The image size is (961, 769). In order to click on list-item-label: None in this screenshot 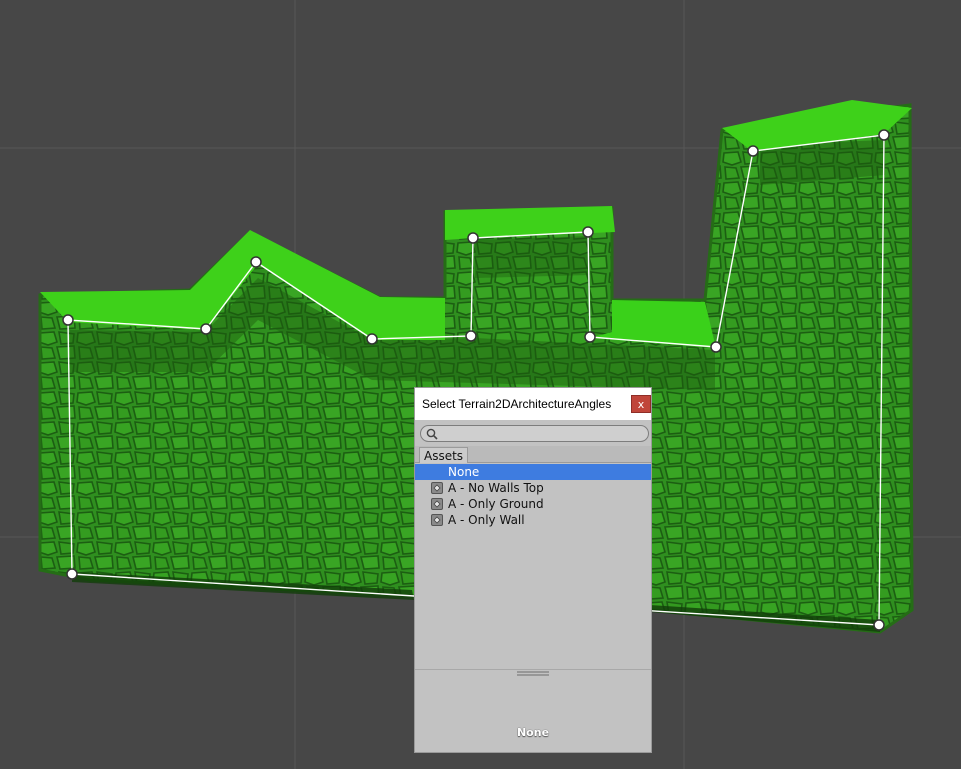, I will do `click(464, 472)`.